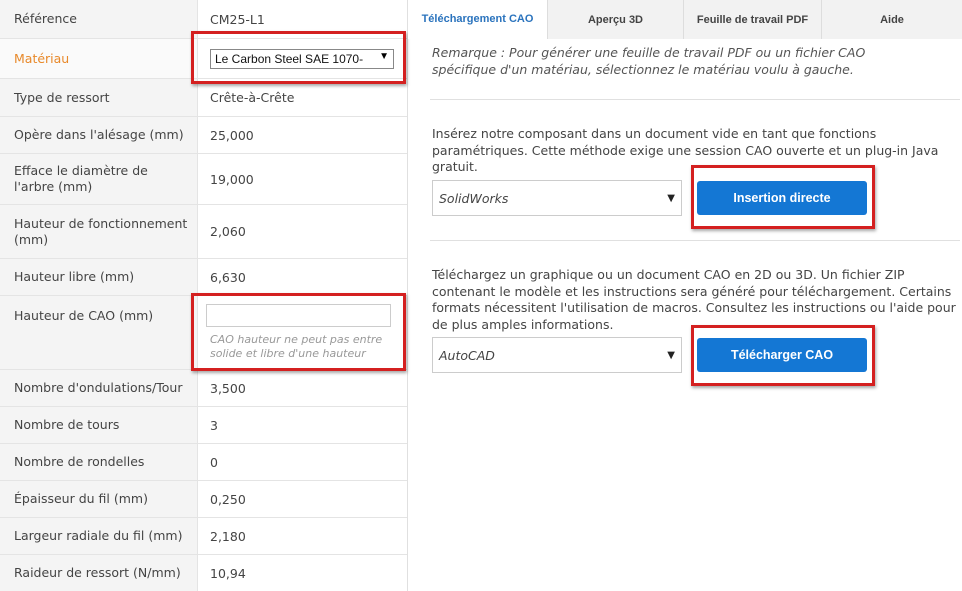 The image size is (962, 591). I want to click on spec-value: 0, so click(214, 462).